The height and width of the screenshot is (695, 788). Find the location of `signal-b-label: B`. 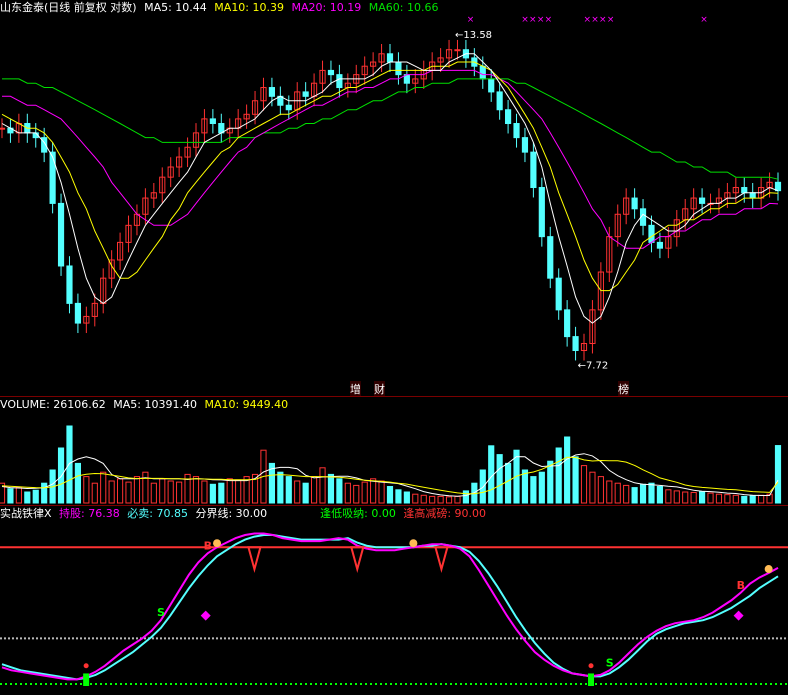

signal-b-label: B is located at coordinates (208, 545).